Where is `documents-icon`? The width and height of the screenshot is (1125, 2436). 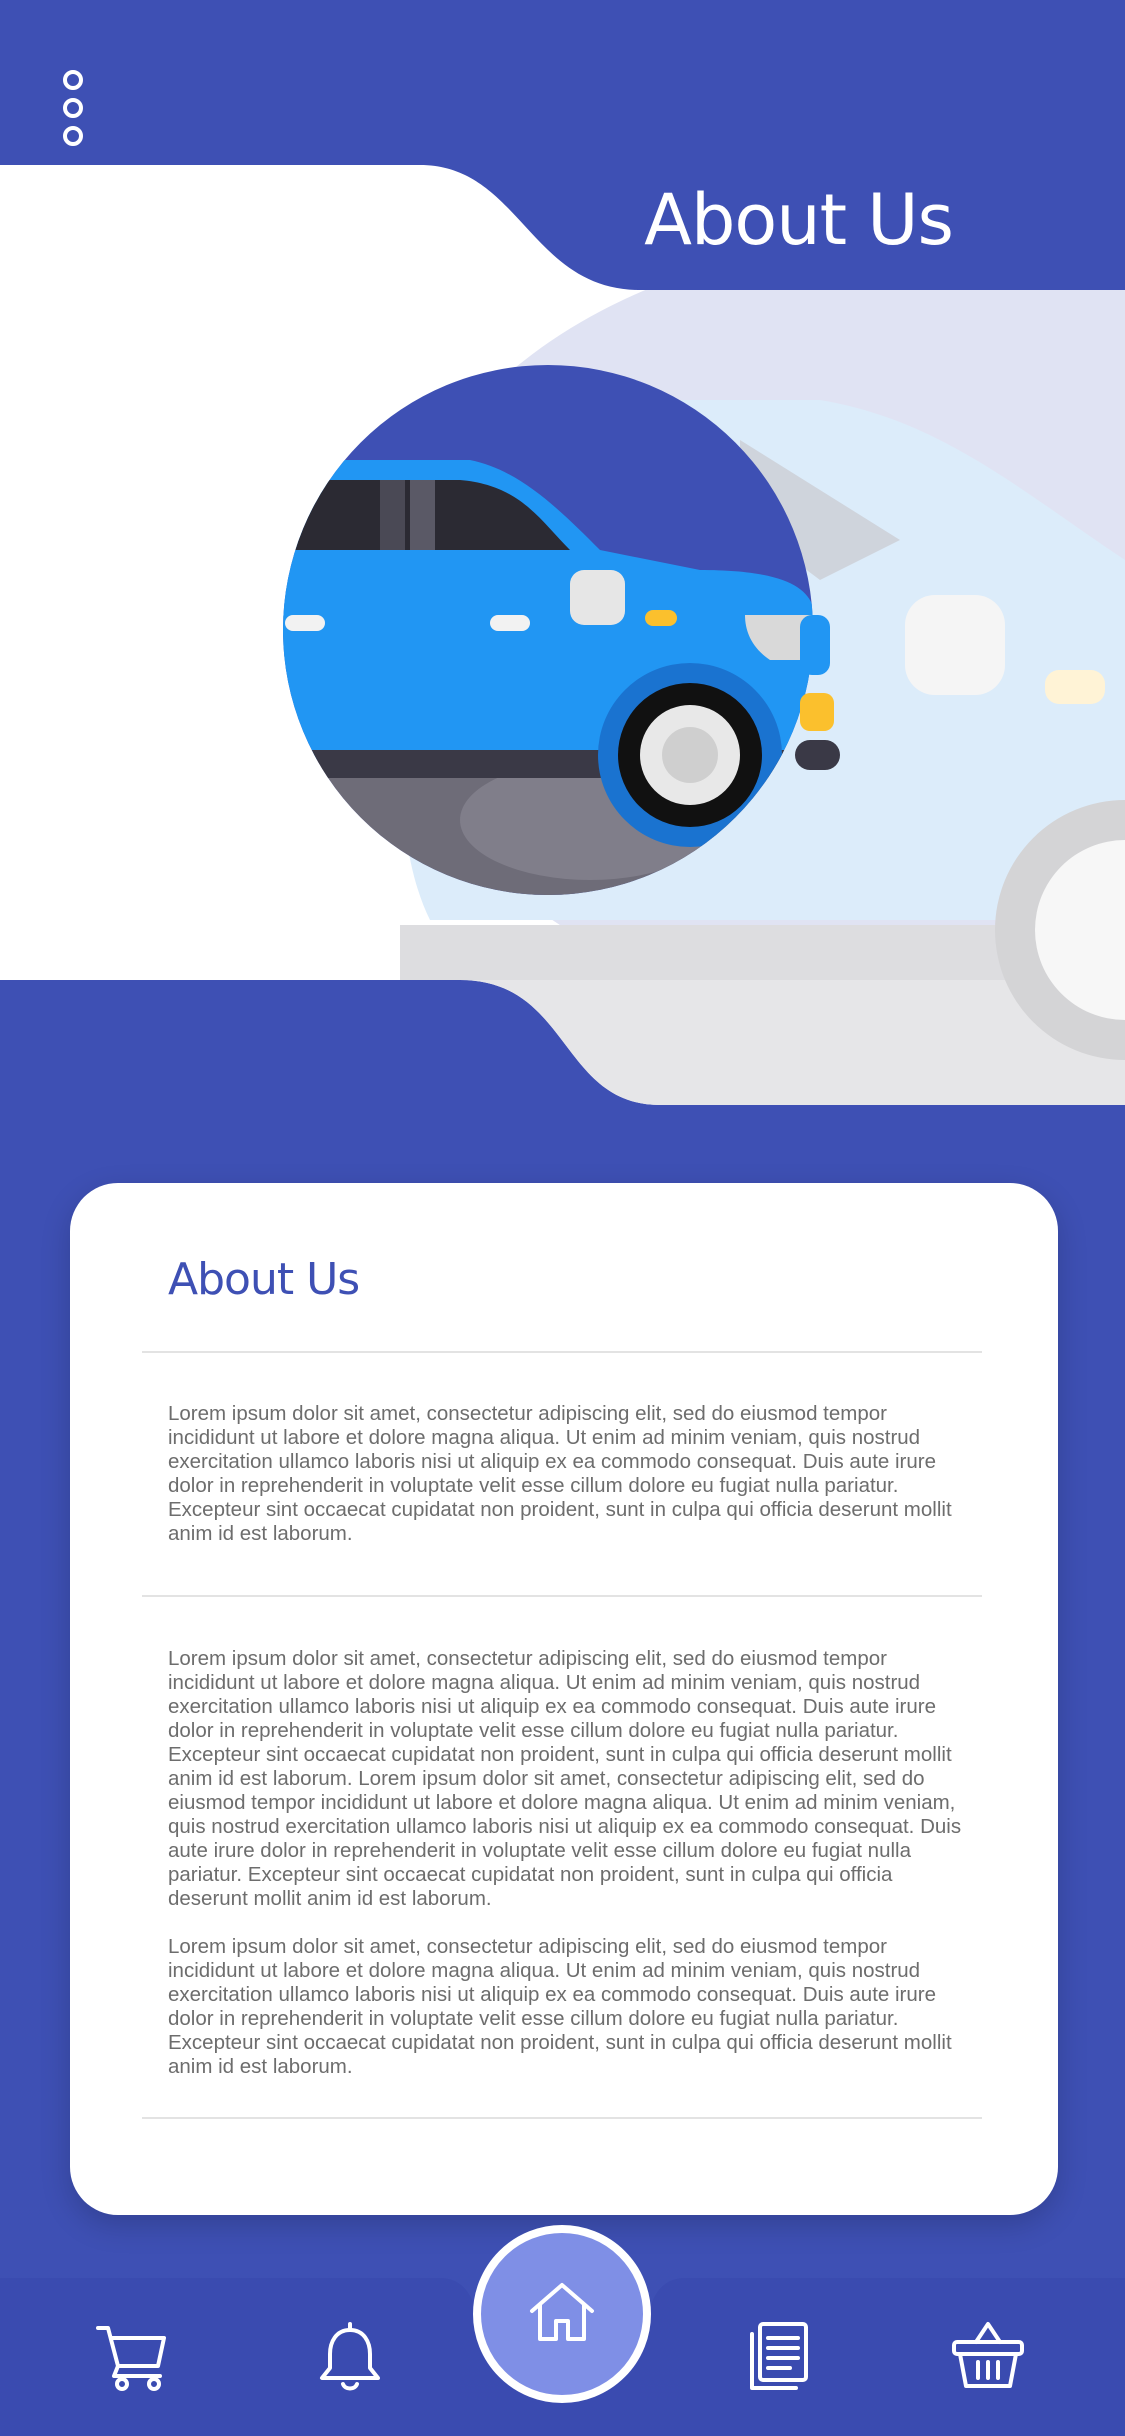 documents-icon is located at coordinates (778, 2356).